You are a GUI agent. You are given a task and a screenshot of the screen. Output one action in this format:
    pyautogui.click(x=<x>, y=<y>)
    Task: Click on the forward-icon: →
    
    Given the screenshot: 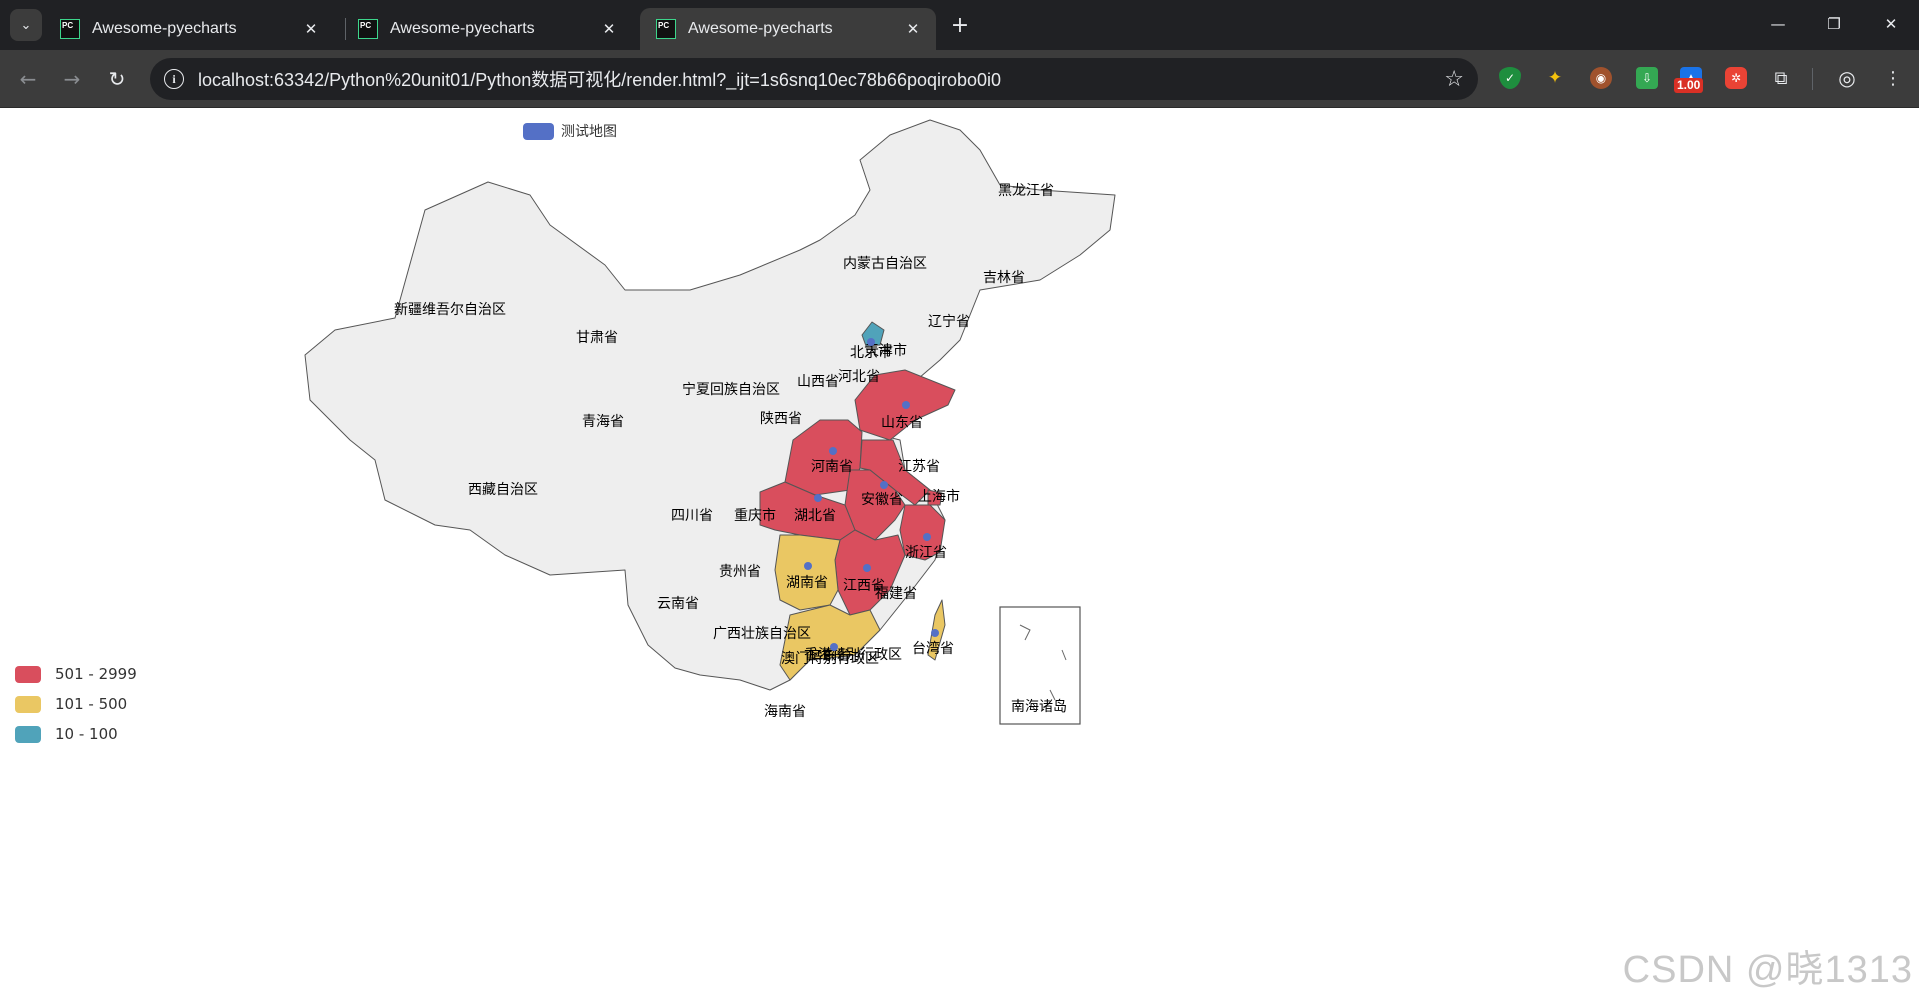 What is the action you would take?
    pyautogui.click(x=72, y=79)
    